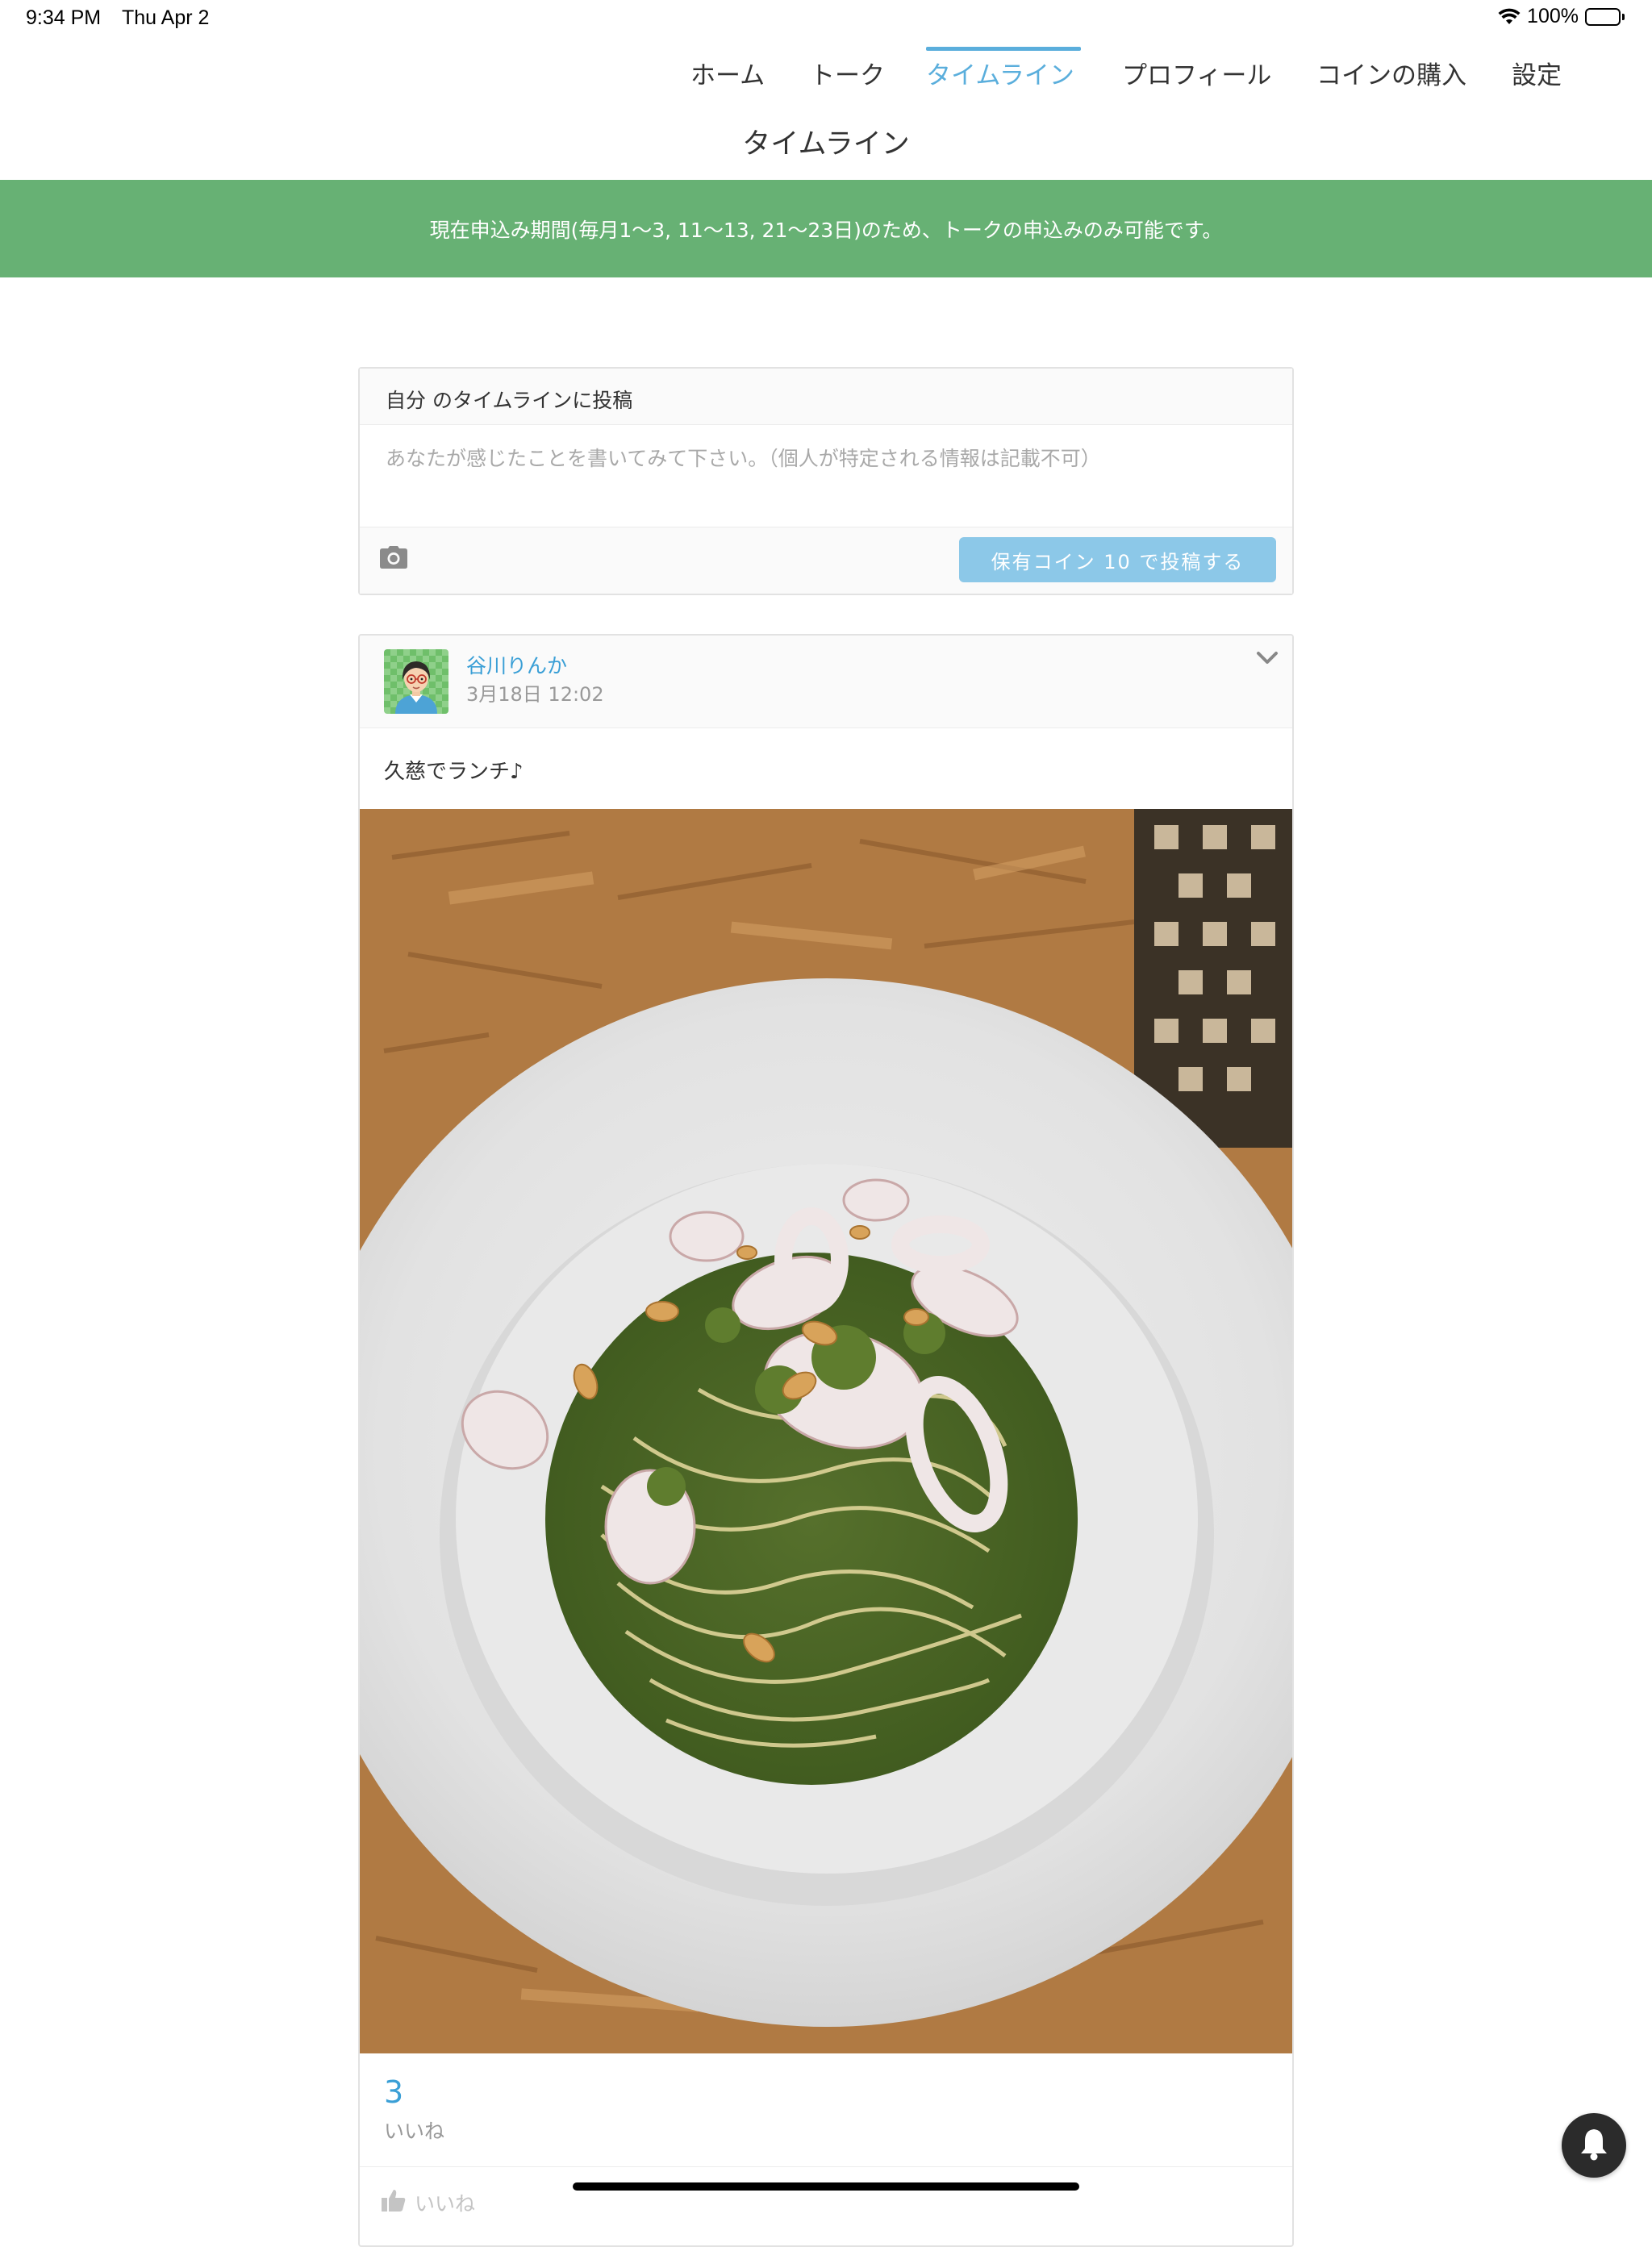 This screenshot has width=1652, height=2247. Describe the element at coordinates (1003, 49) in the screenshot. I see `nav-active-indicator` at that location.